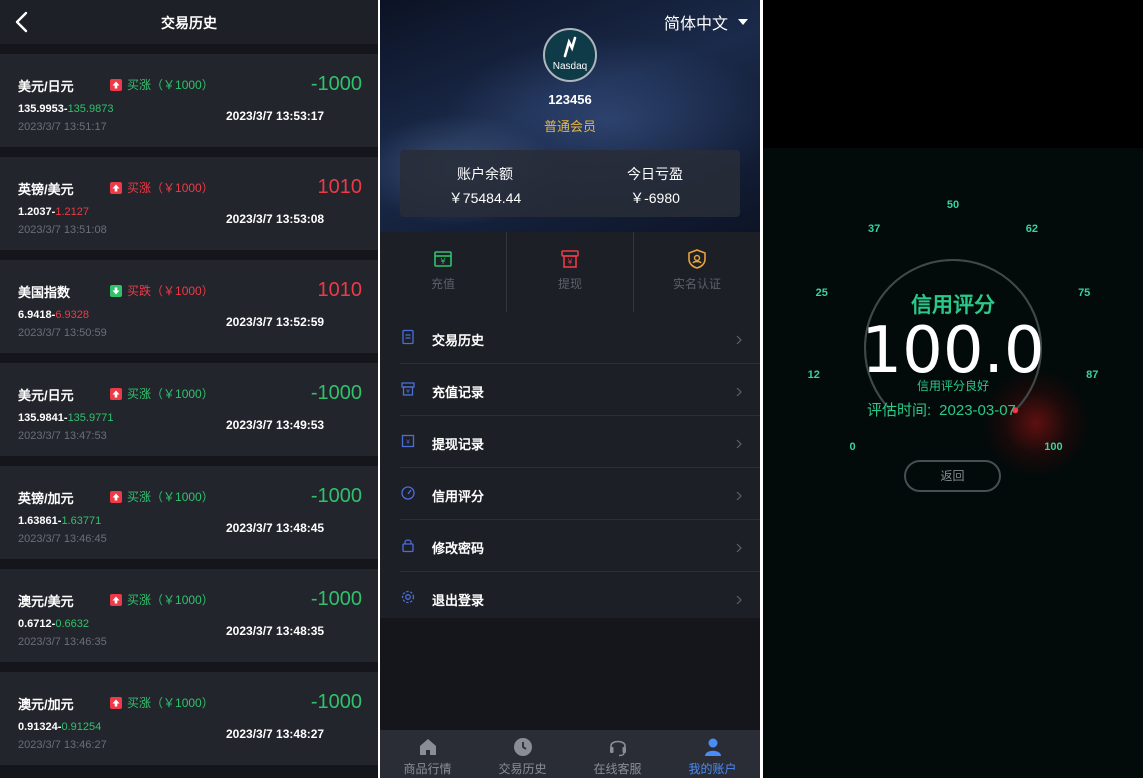  I want to click on menu-item-credit-score: 信用评分, so click(580, 494).